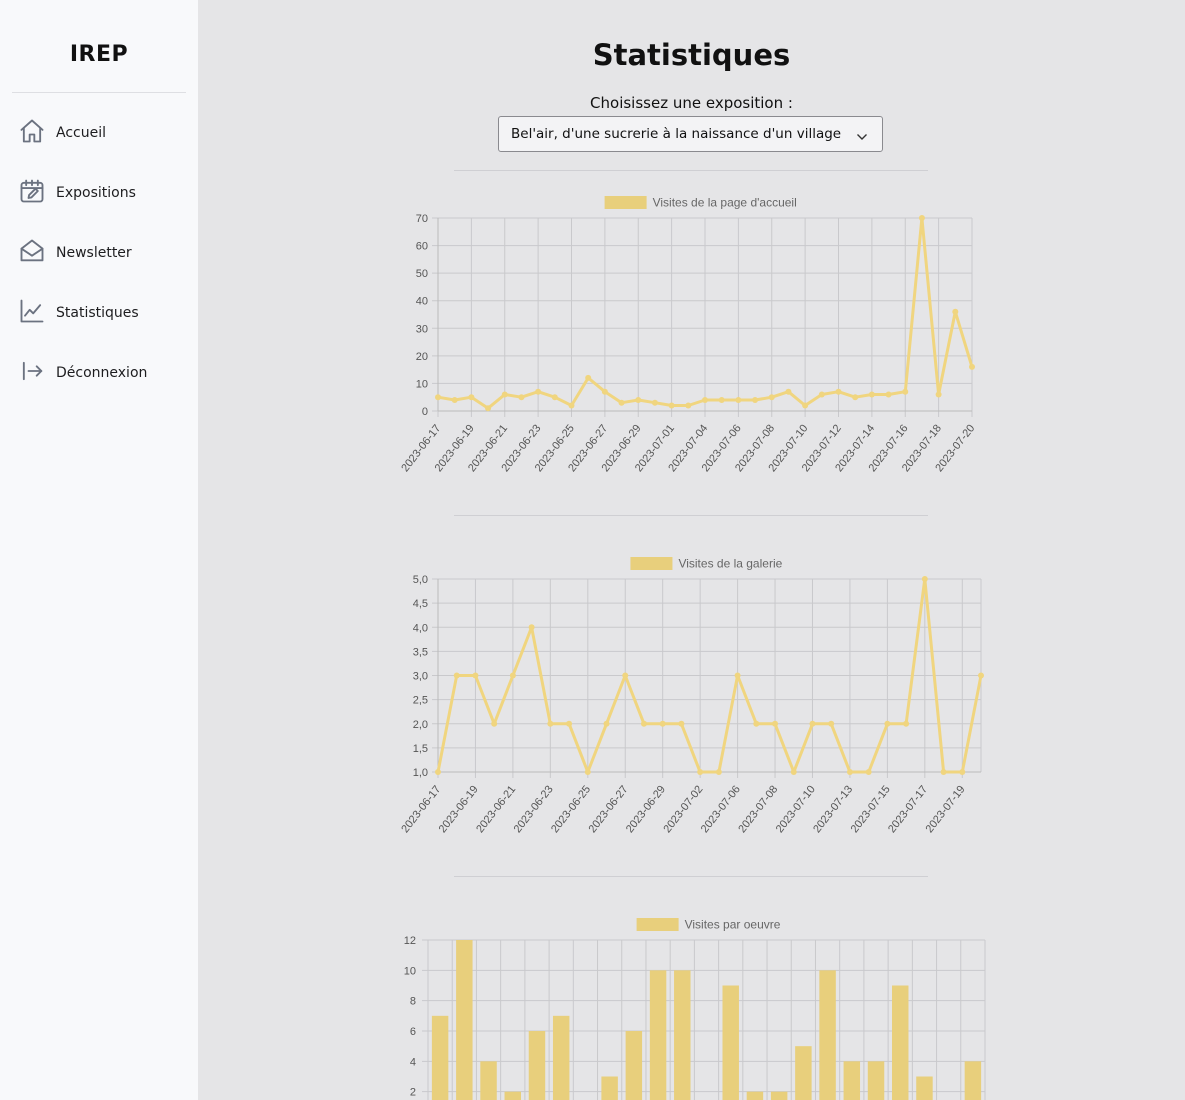  What do you see at coordinates (946, 809) in the screenshot?
I see `x-tick-label: 2023-07-19` at bounding box center [946, 809].